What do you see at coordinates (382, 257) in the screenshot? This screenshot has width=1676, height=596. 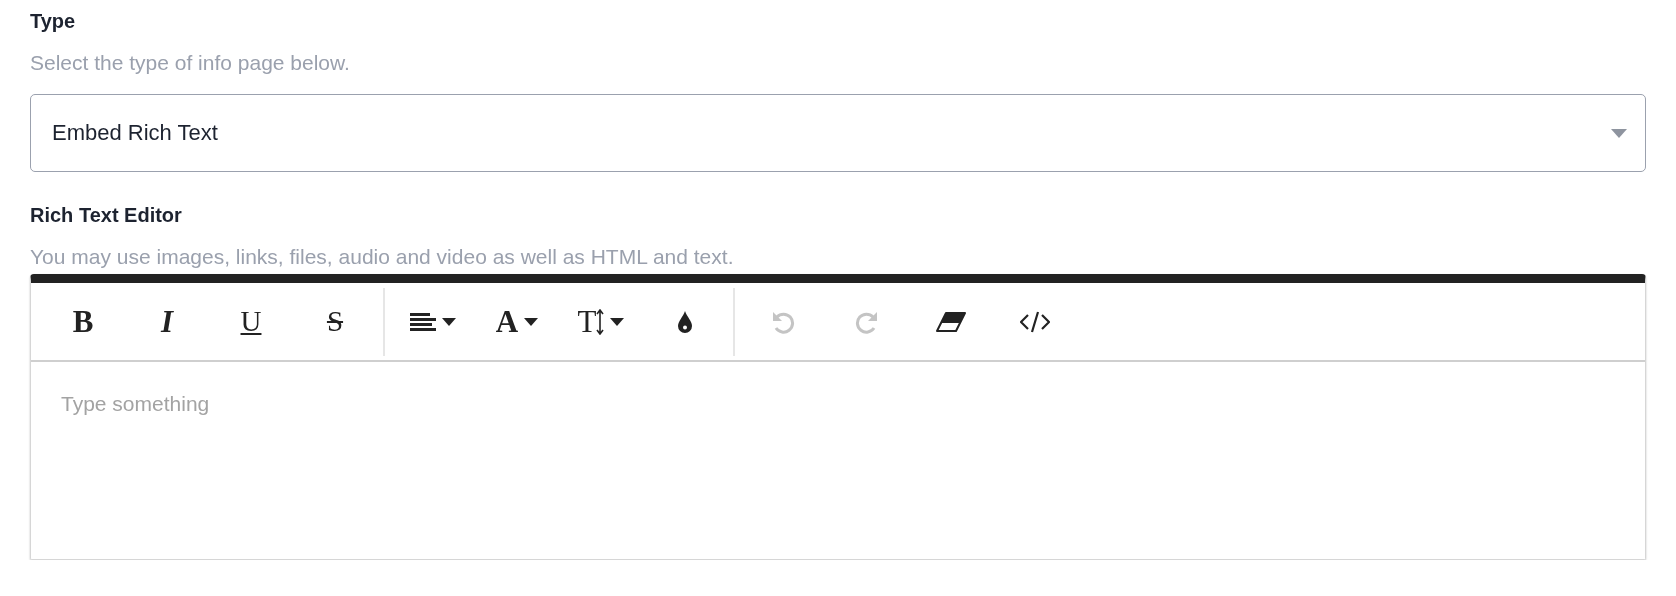 I see `field-hint: You may use images, links, files, audio and video as well as HTML and text.` at bounding box center [382, 257].